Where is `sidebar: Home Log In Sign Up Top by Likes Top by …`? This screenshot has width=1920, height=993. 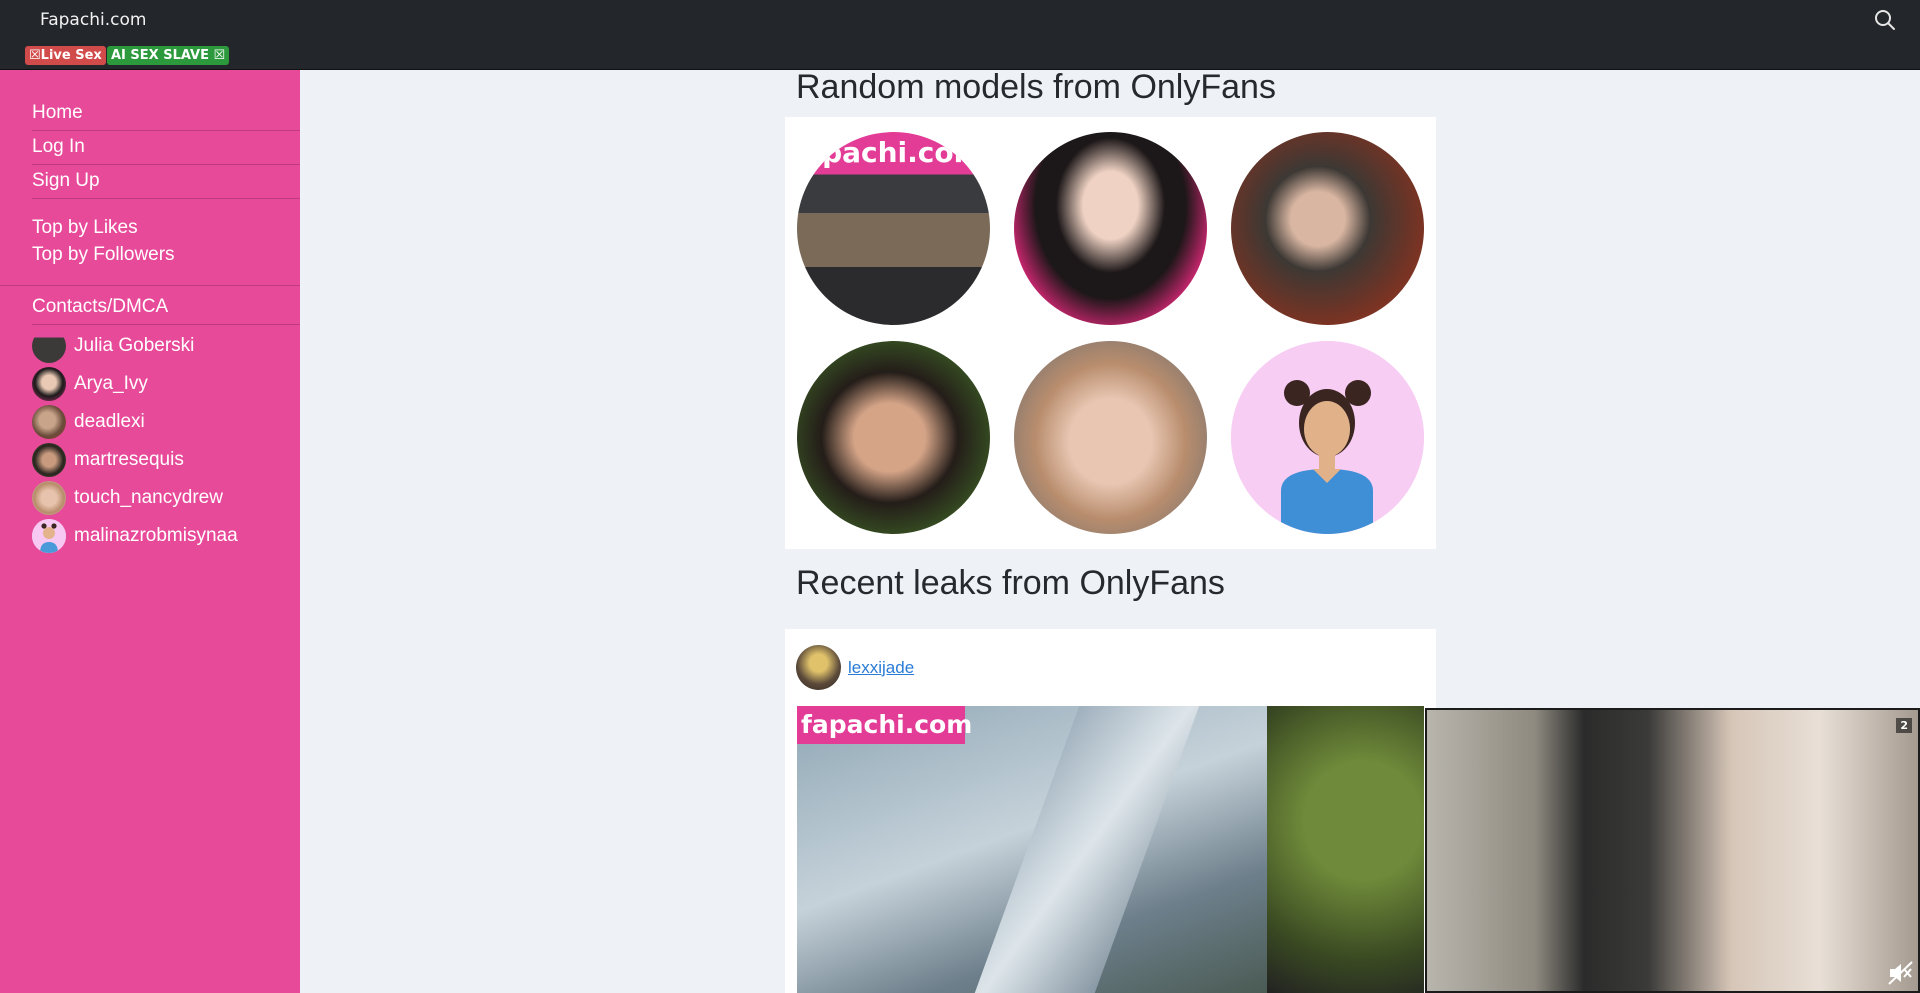 sidebar: Home Log In Sign Up Top by Likes Top by … is located at coordinates (150, 531).